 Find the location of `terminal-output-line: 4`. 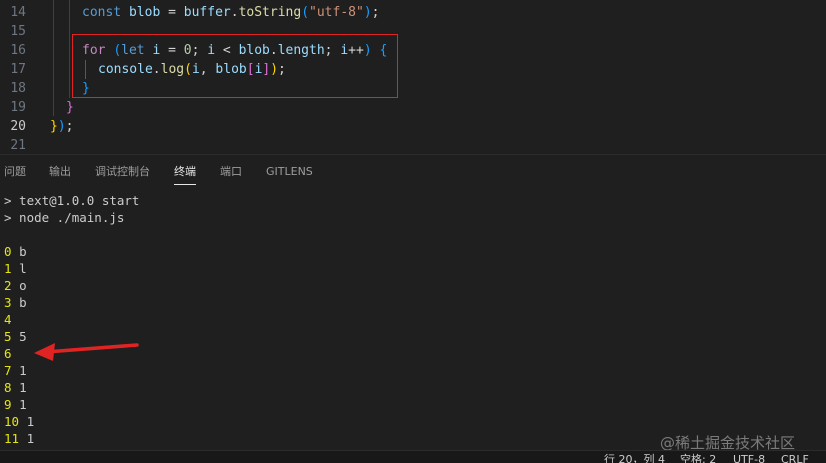

terminal-output-line: 4 is located at coordinates (11, 319).